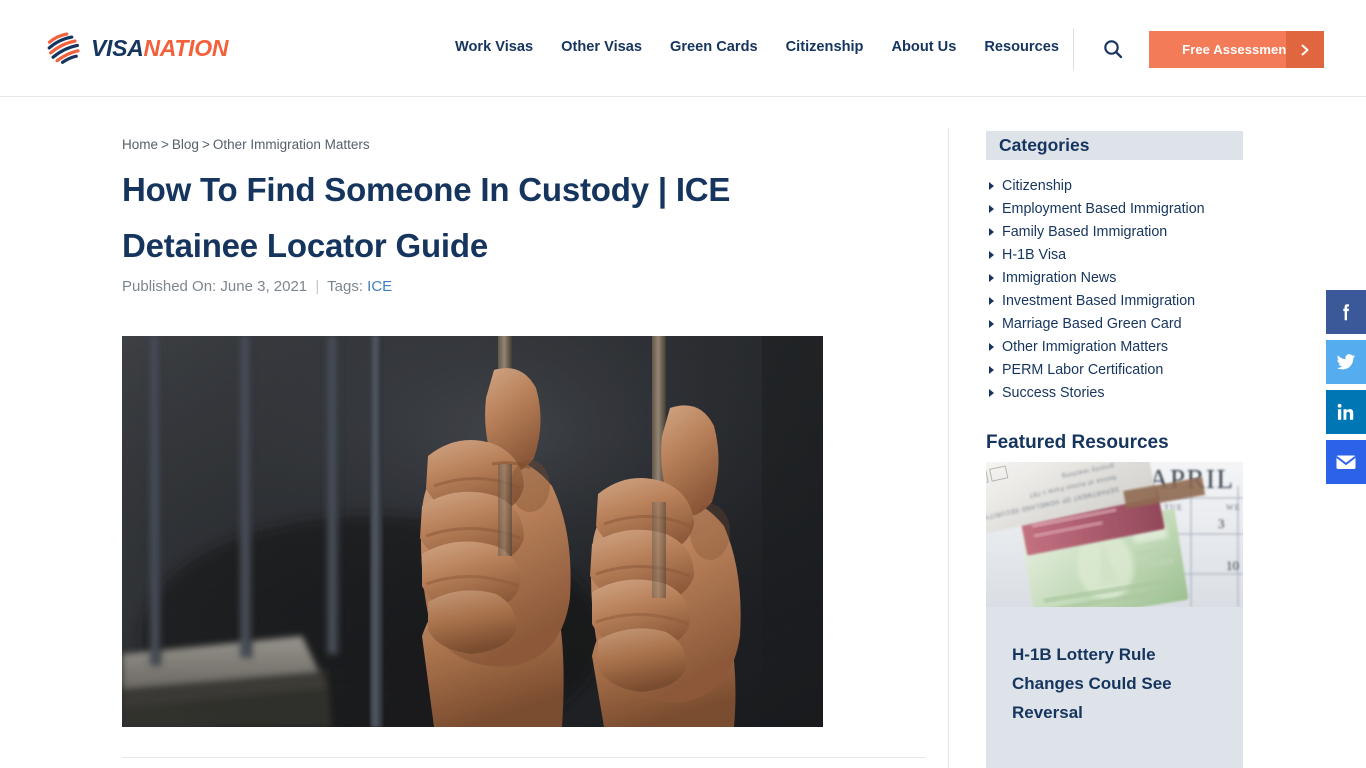 This screenshot has width=1366, height=768. What do you see at coordinates (1114, 185) in the screenshot?
I see `sidebar-item-citizenship: Citizenship` at bounding box center [1114, 185].